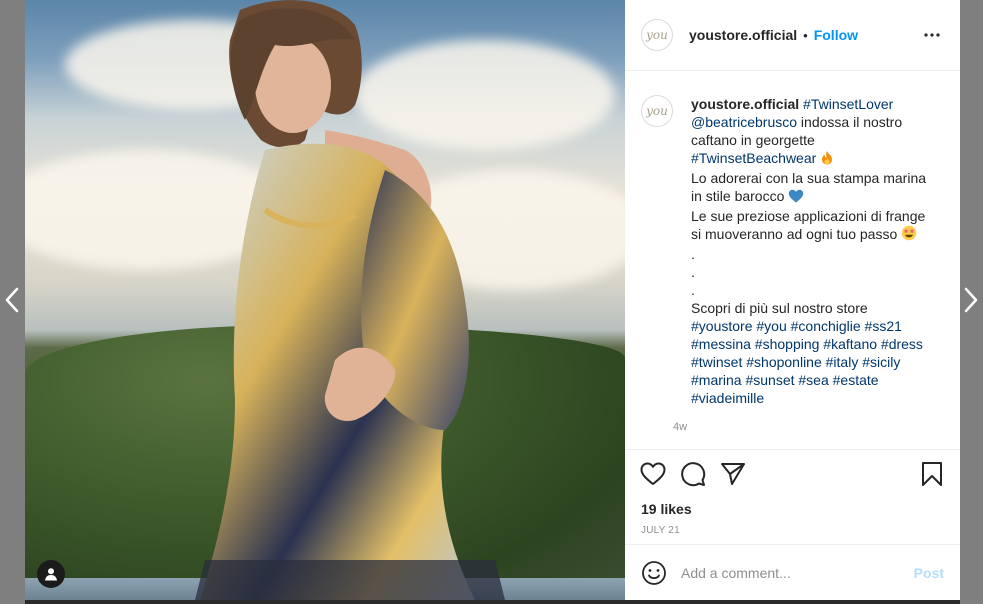 The height and width of the screenshot is (604, 983). What do you see at coordinates (738, 196) in the screenshot?
I see `caption-text-segment: in stile barocco` at bounding box center [738, 196].